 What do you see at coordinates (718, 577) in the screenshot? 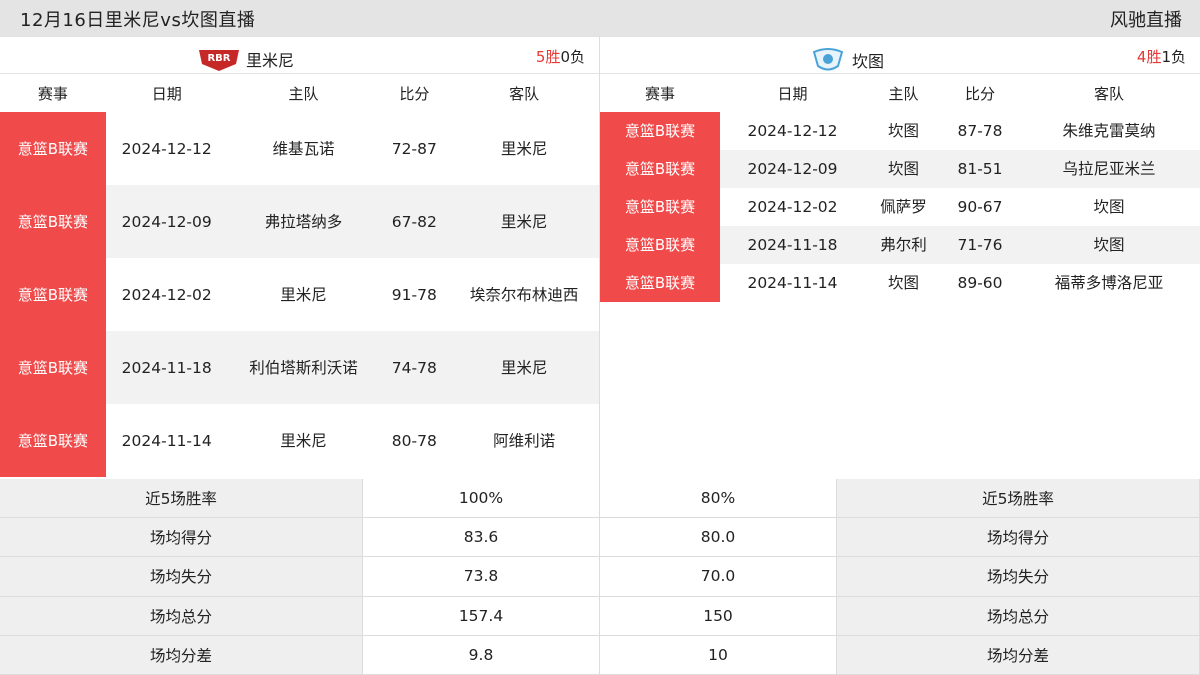
I see `stat-value-right: 70.0` at bounding box center [718, 577].